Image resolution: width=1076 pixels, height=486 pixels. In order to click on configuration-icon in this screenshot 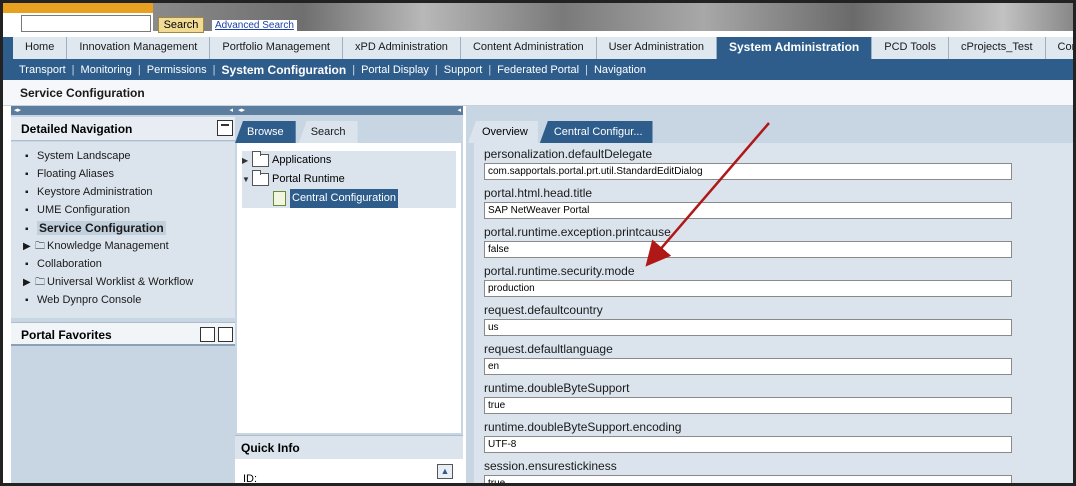, I will do `click(279, 198)`.